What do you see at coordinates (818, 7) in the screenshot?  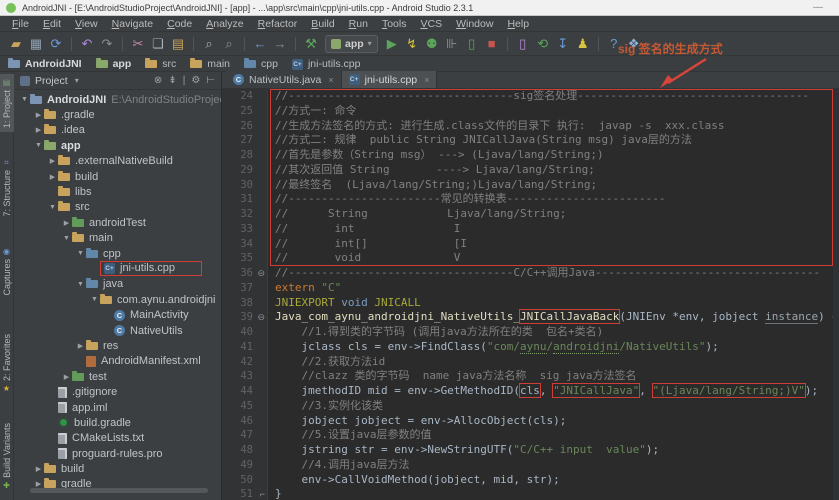 I see `minimize-button: —` at bounding box center [818, 7].